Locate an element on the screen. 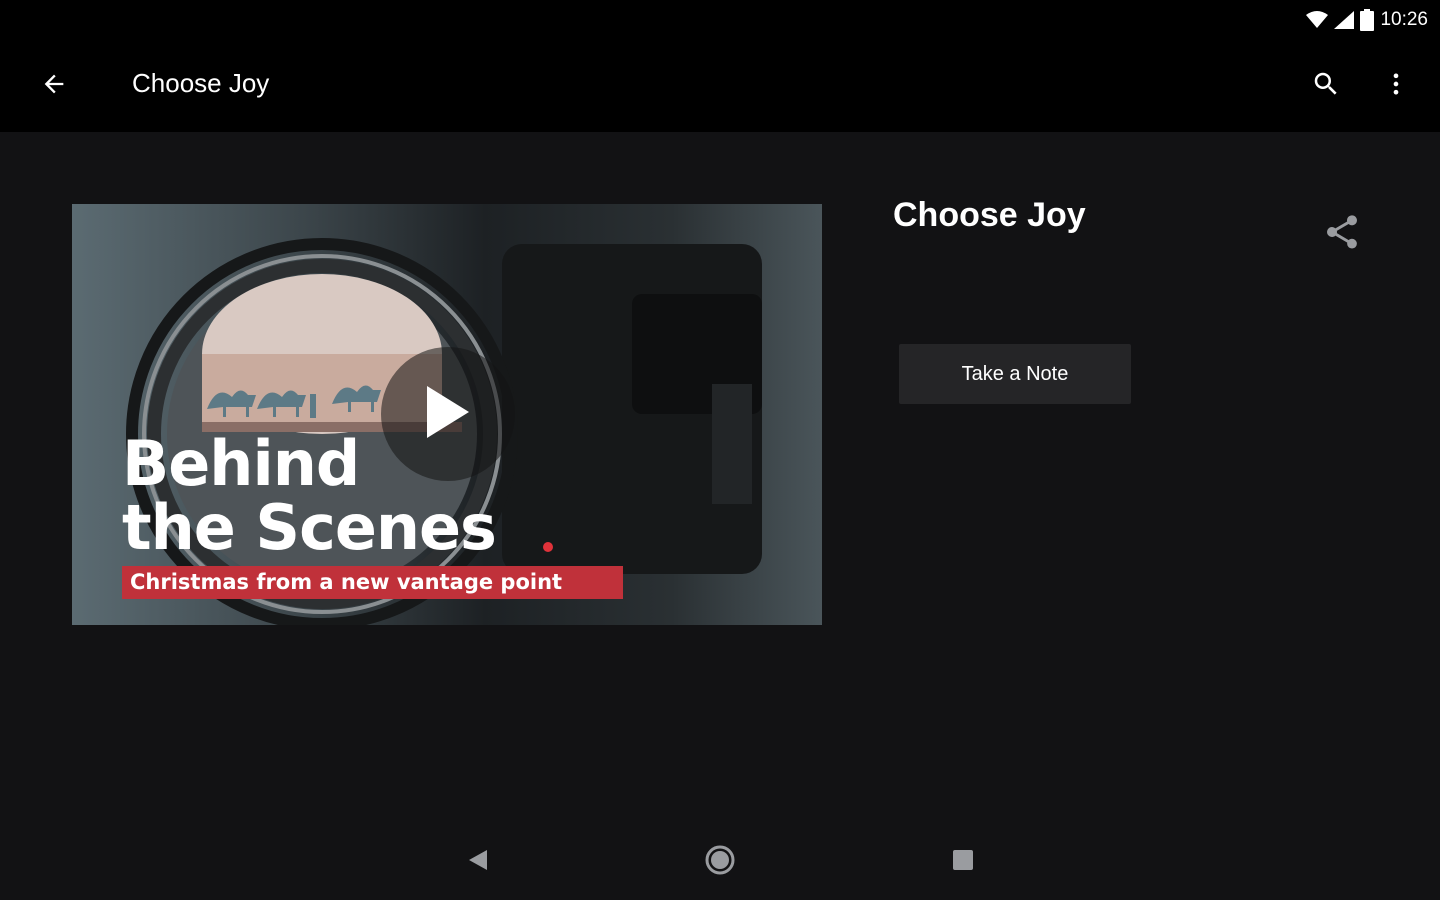 This screenshot has height=900, width=1440. more-vert-icon is located at coordinates (1396, 86).